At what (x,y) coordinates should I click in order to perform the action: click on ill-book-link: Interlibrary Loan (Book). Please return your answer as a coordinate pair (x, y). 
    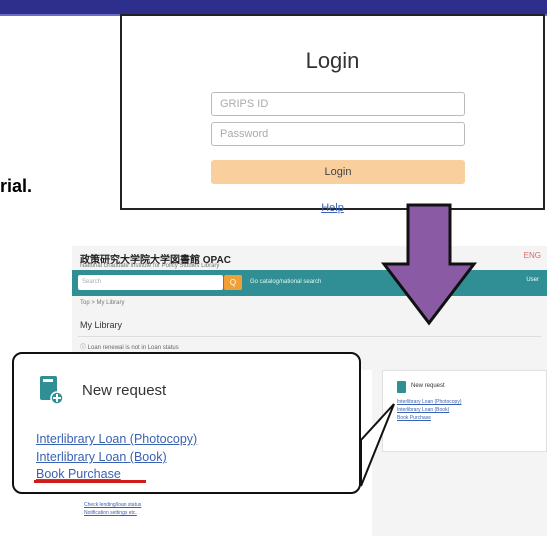
    Looking at the image, I should click on (101, 457).